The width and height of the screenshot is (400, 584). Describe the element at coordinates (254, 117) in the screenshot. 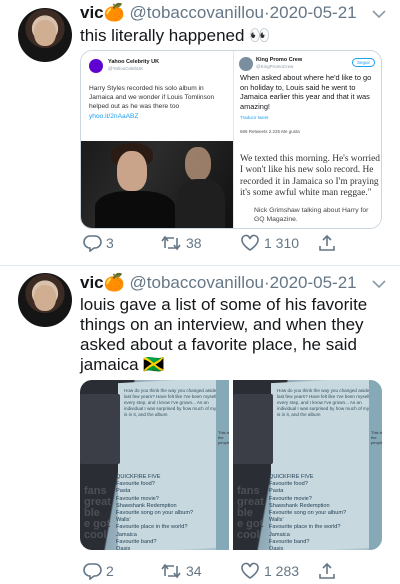

I see `translate-link: Traducir tweet` at that location.